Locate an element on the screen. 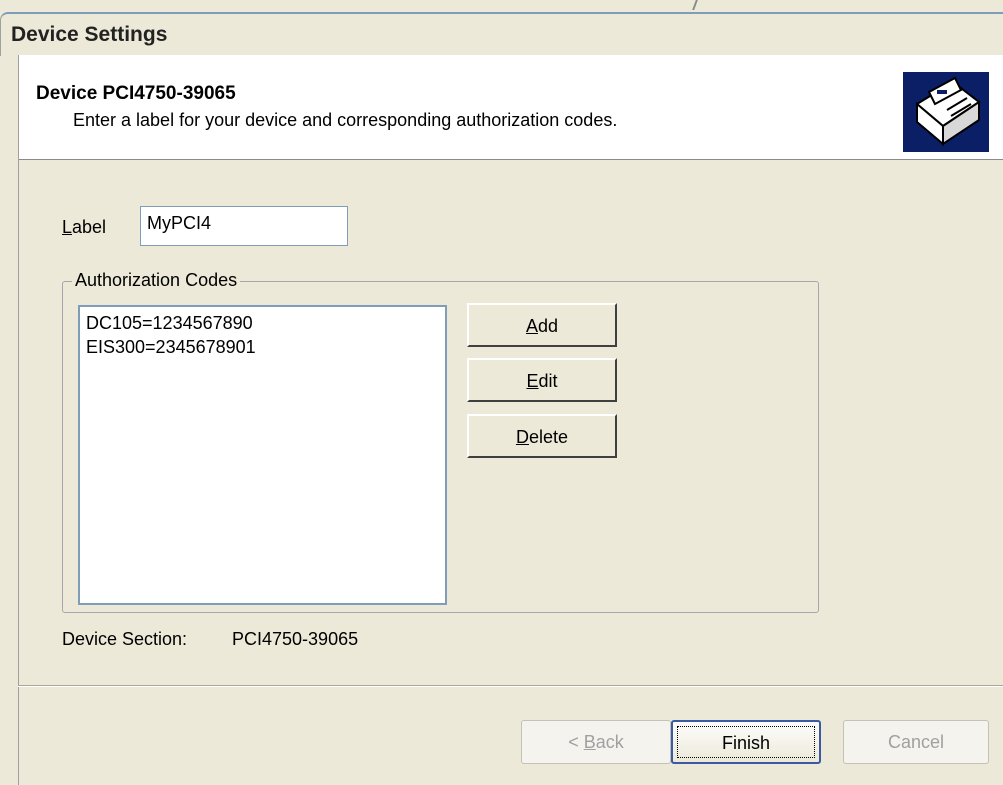  window-title: Device Settings is located at coordinates (89, 34).